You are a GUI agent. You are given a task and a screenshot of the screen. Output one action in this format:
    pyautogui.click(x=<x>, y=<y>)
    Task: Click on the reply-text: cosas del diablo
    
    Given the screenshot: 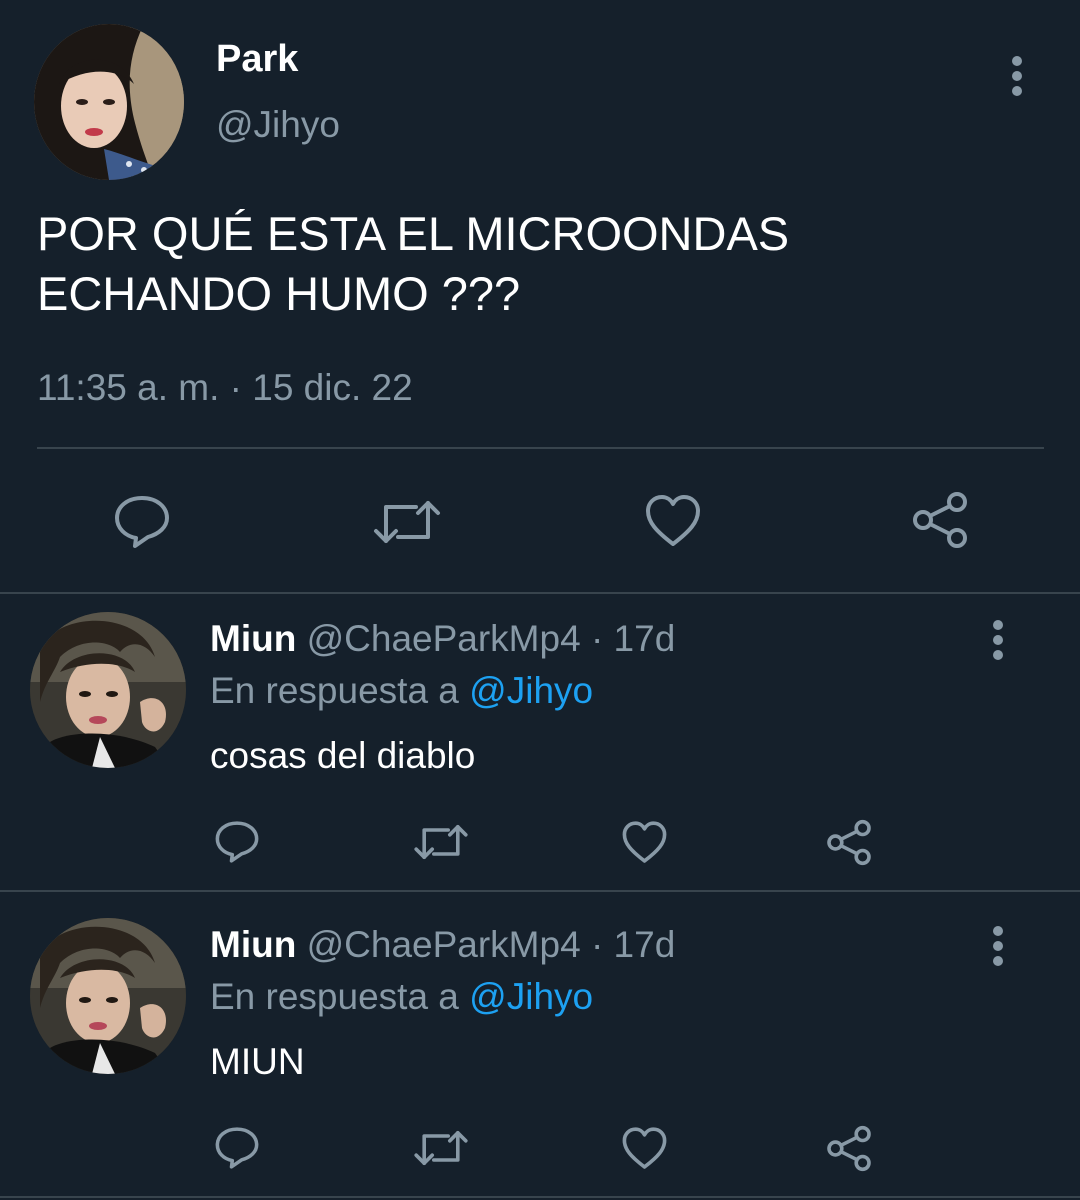 What is the action you would take?
    pyautogui.click(x=343, y=755)
    